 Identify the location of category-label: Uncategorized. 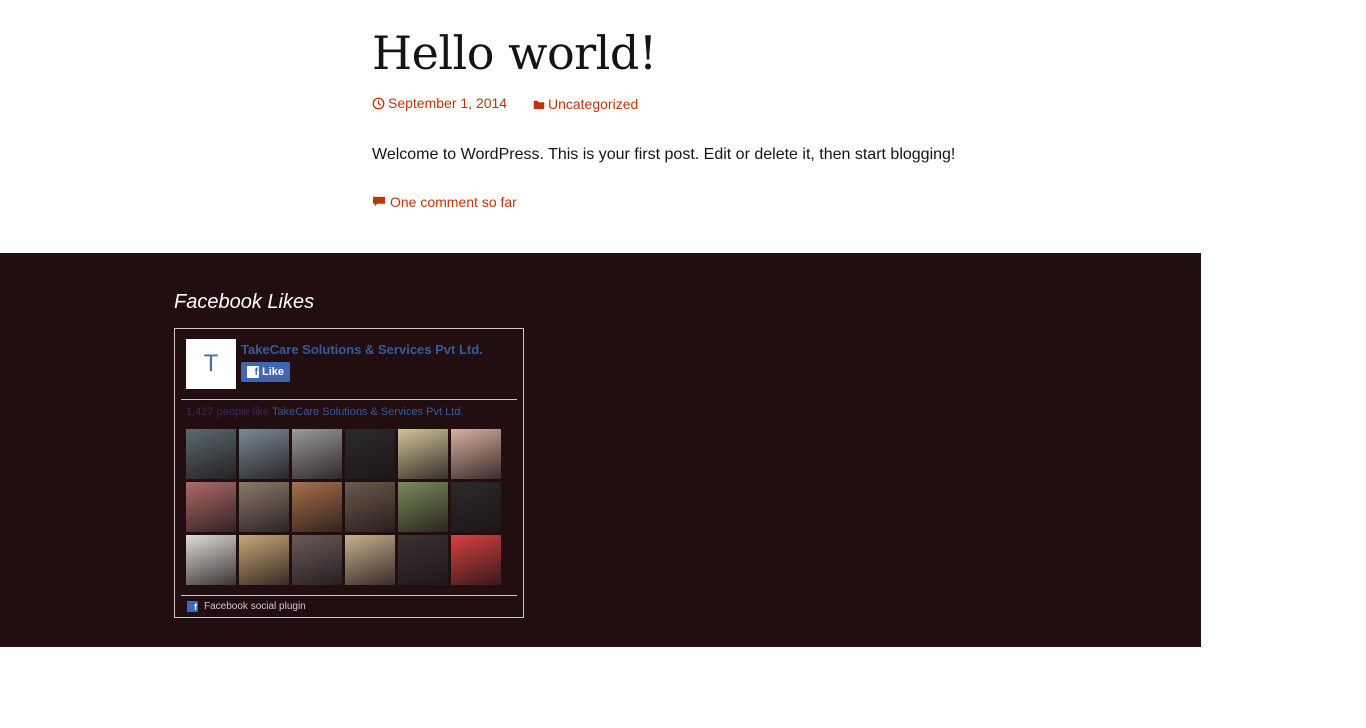
(593, 104).